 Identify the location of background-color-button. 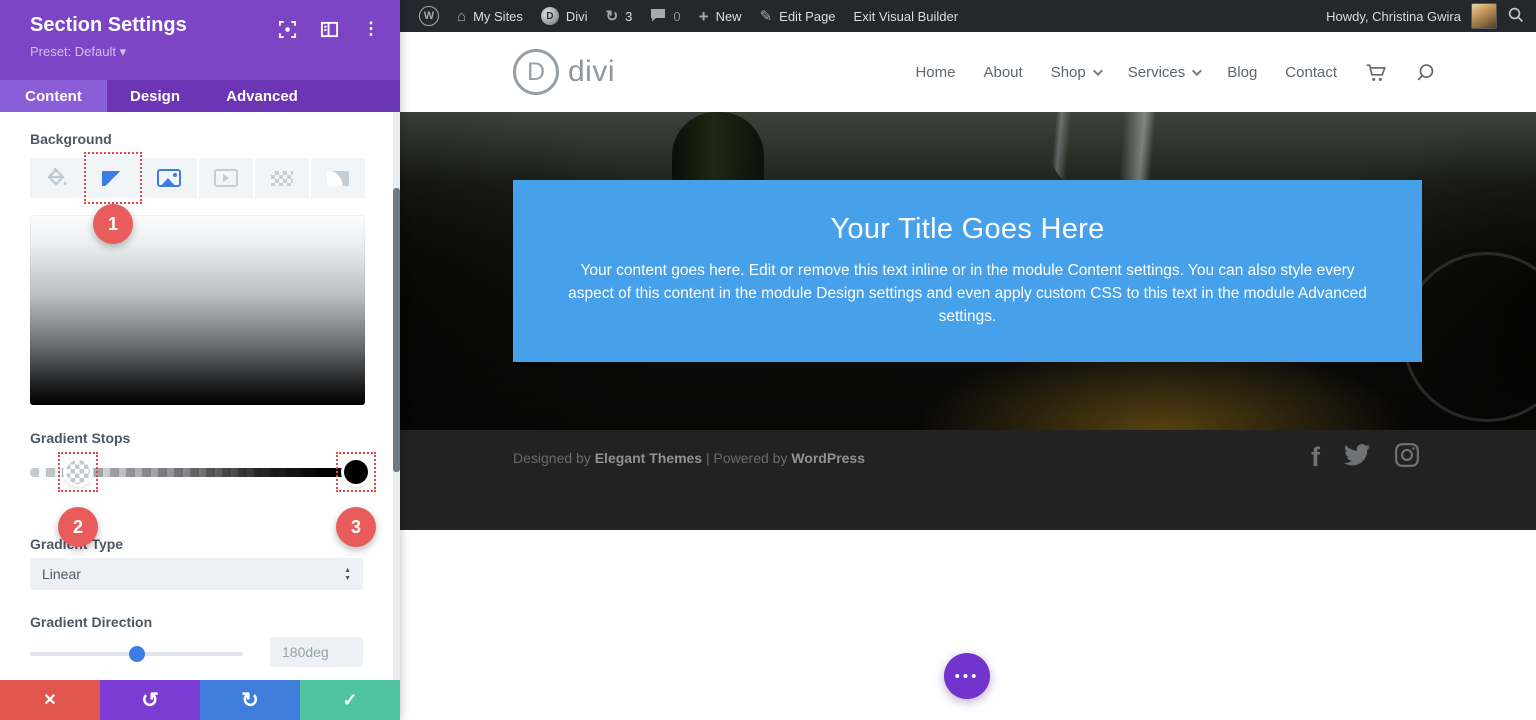
(57, 178).